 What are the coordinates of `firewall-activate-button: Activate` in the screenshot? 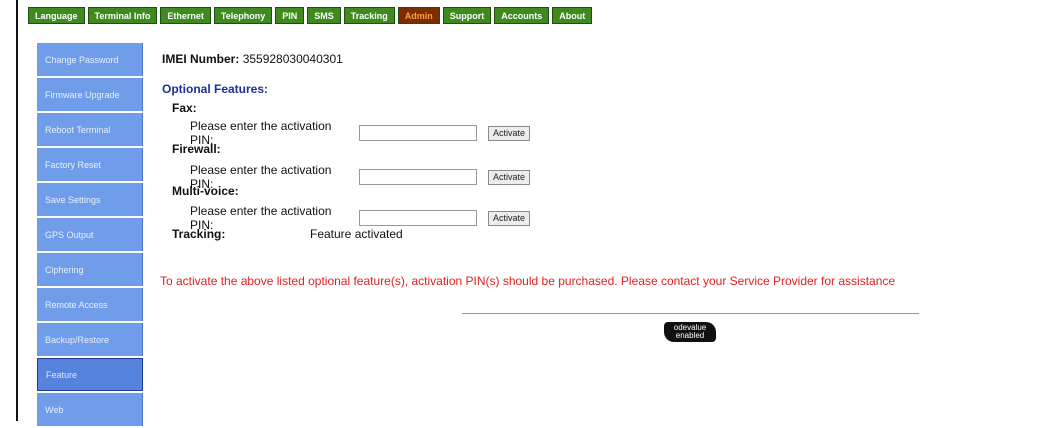 It's located at (509, 177).